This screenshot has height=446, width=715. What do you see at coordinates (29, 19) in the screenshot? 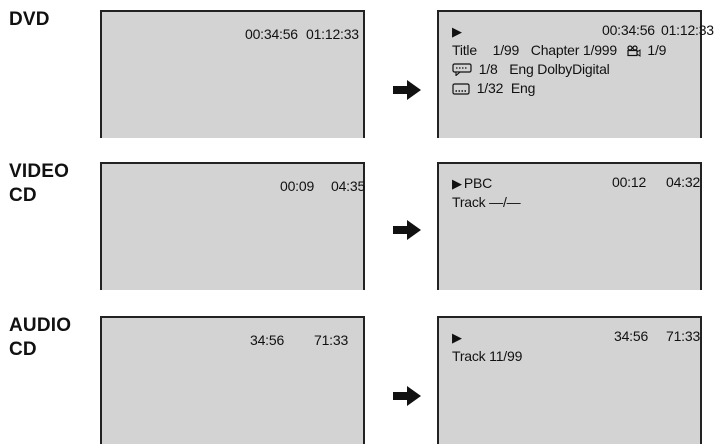
I see `dvd-label: DVD` at bounding box center [29, 19].